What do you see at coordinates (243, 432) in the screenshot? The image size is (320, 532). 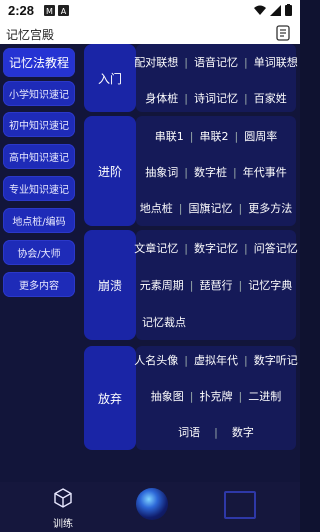 I see `method-item: 数字` at bounding box center [243, 432].